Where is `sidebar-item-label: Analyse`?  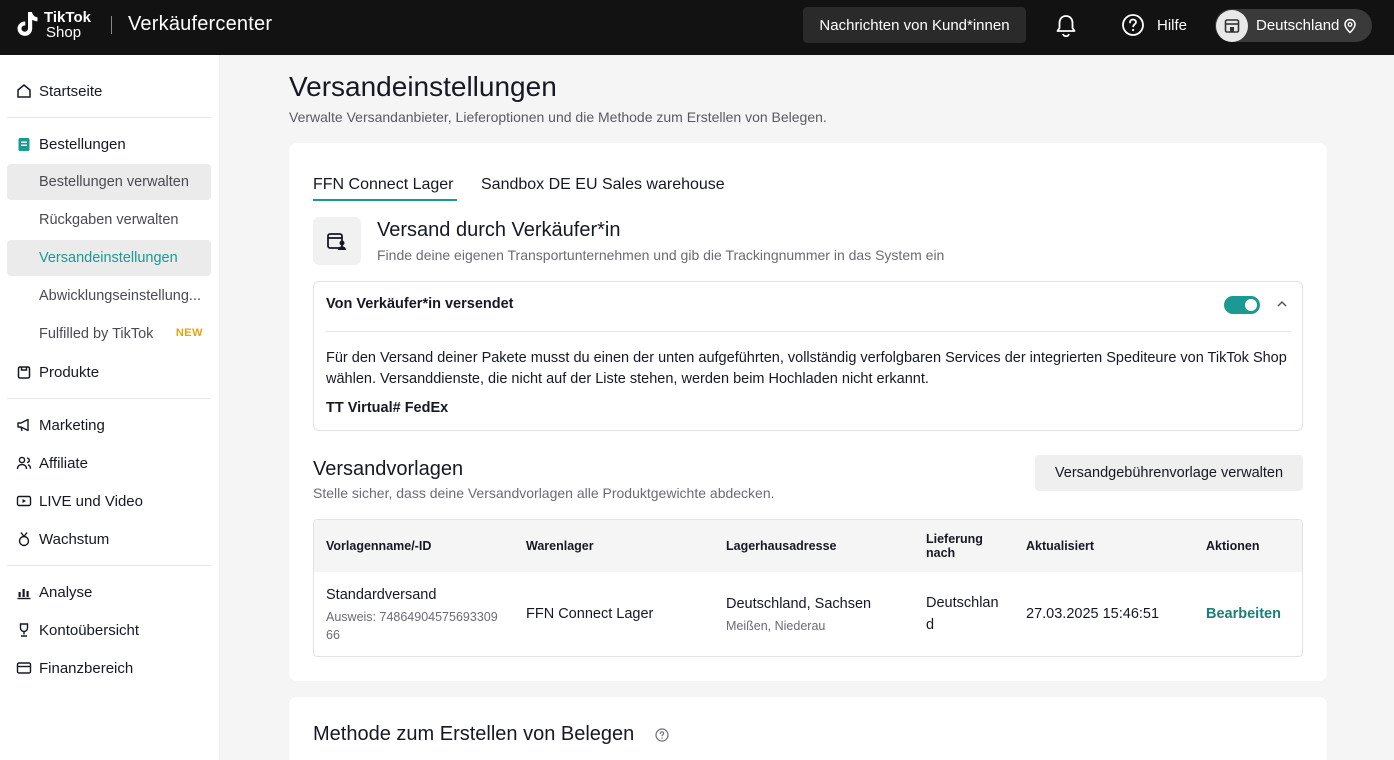 sidebar-item-label: Analyse is located at coordinates (66, 592).